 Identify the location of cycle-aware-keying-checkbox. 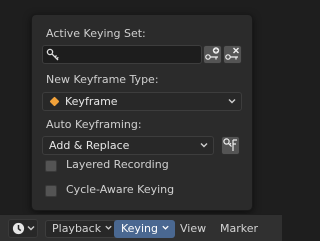
(51, 191).